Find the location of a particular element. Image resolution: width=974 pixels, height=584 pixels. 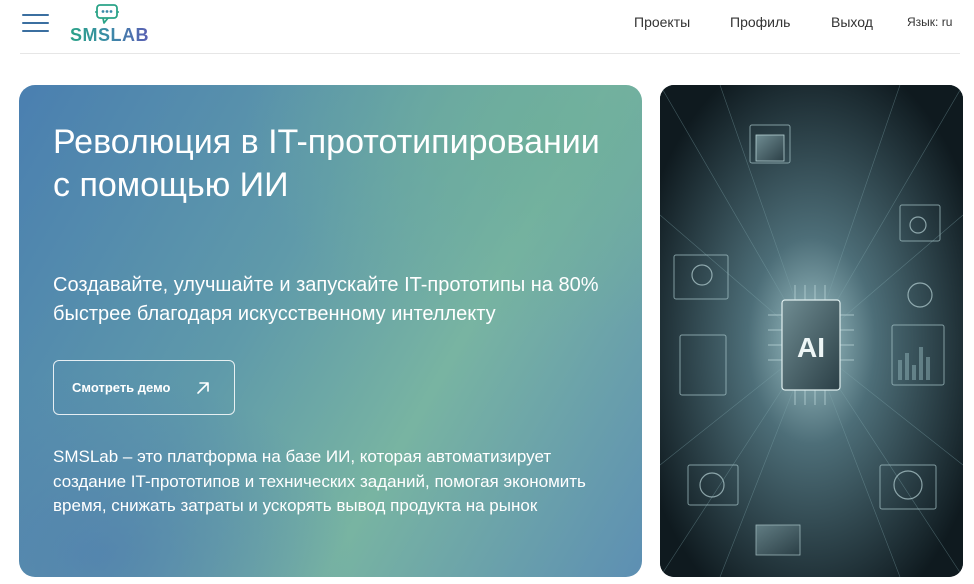

nav-projects: Проекты is located at coordinates (662, 22).